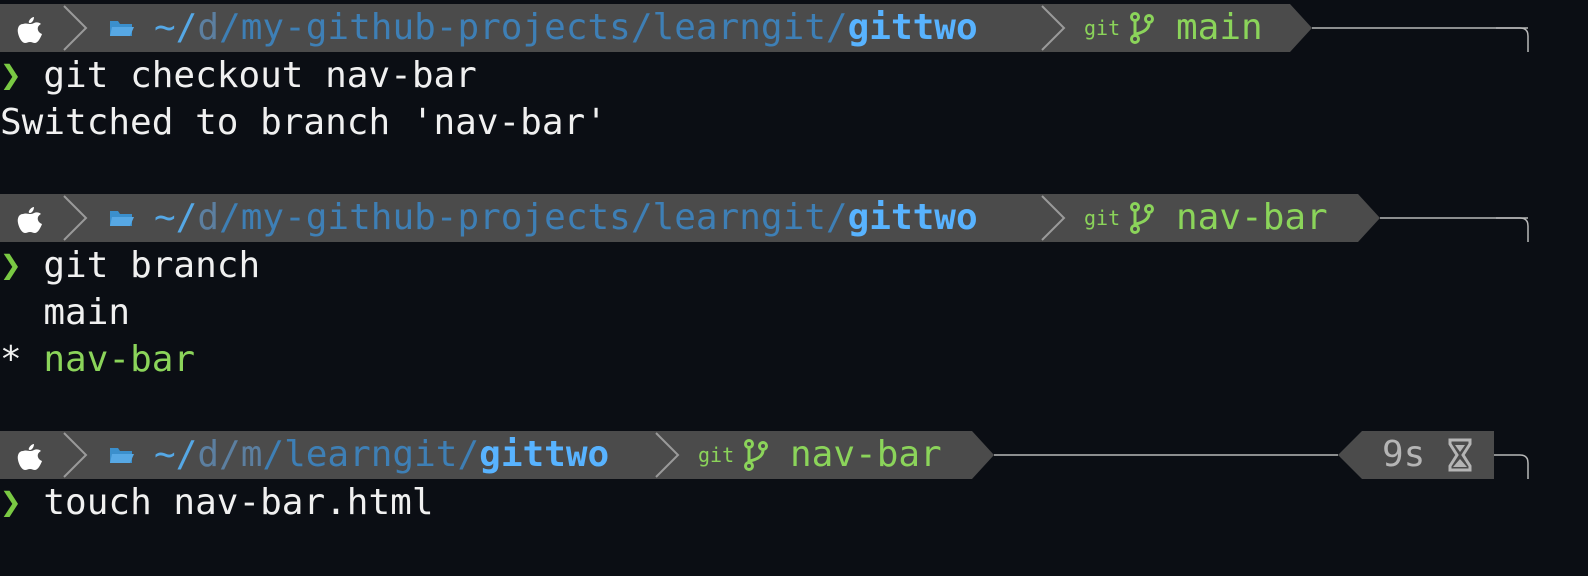 This screenshot has height=576, width=1588. Describe the element at coordinates (238, 502) in the screenshot. I see `command-text: touch nav-bar.html` at that location.